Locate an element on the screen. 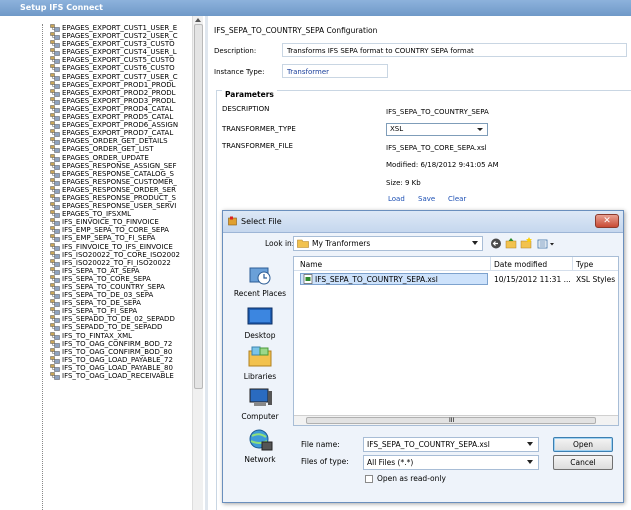  tree-item: IFS_EINVOICE_TO_FINVOICE is located at coordinates (121, 222).